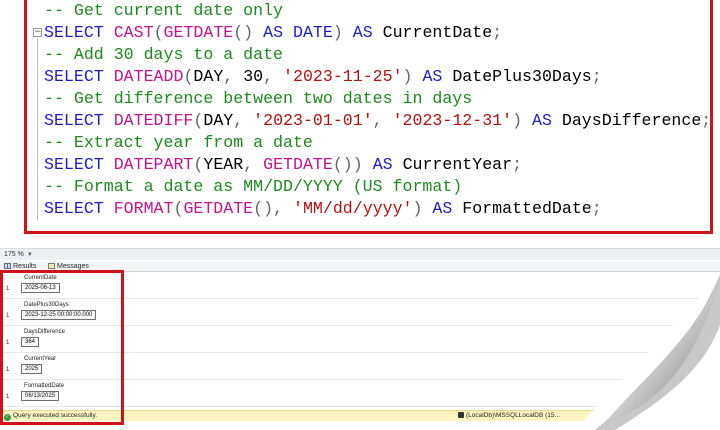 The image size is (720, 430). I want to click on code-token: 'MM/dd/yyyy', so click(353, 208).